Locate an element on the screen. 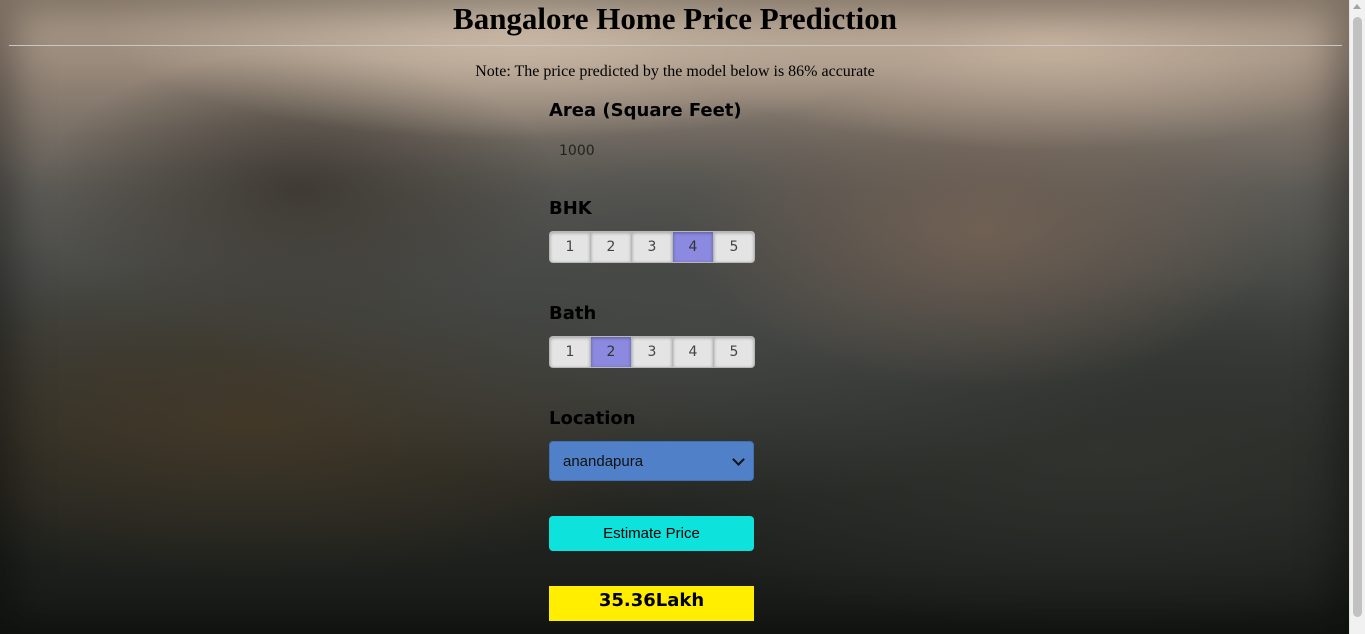  scrollbar-thumb is located at coordinates (1357, 317).